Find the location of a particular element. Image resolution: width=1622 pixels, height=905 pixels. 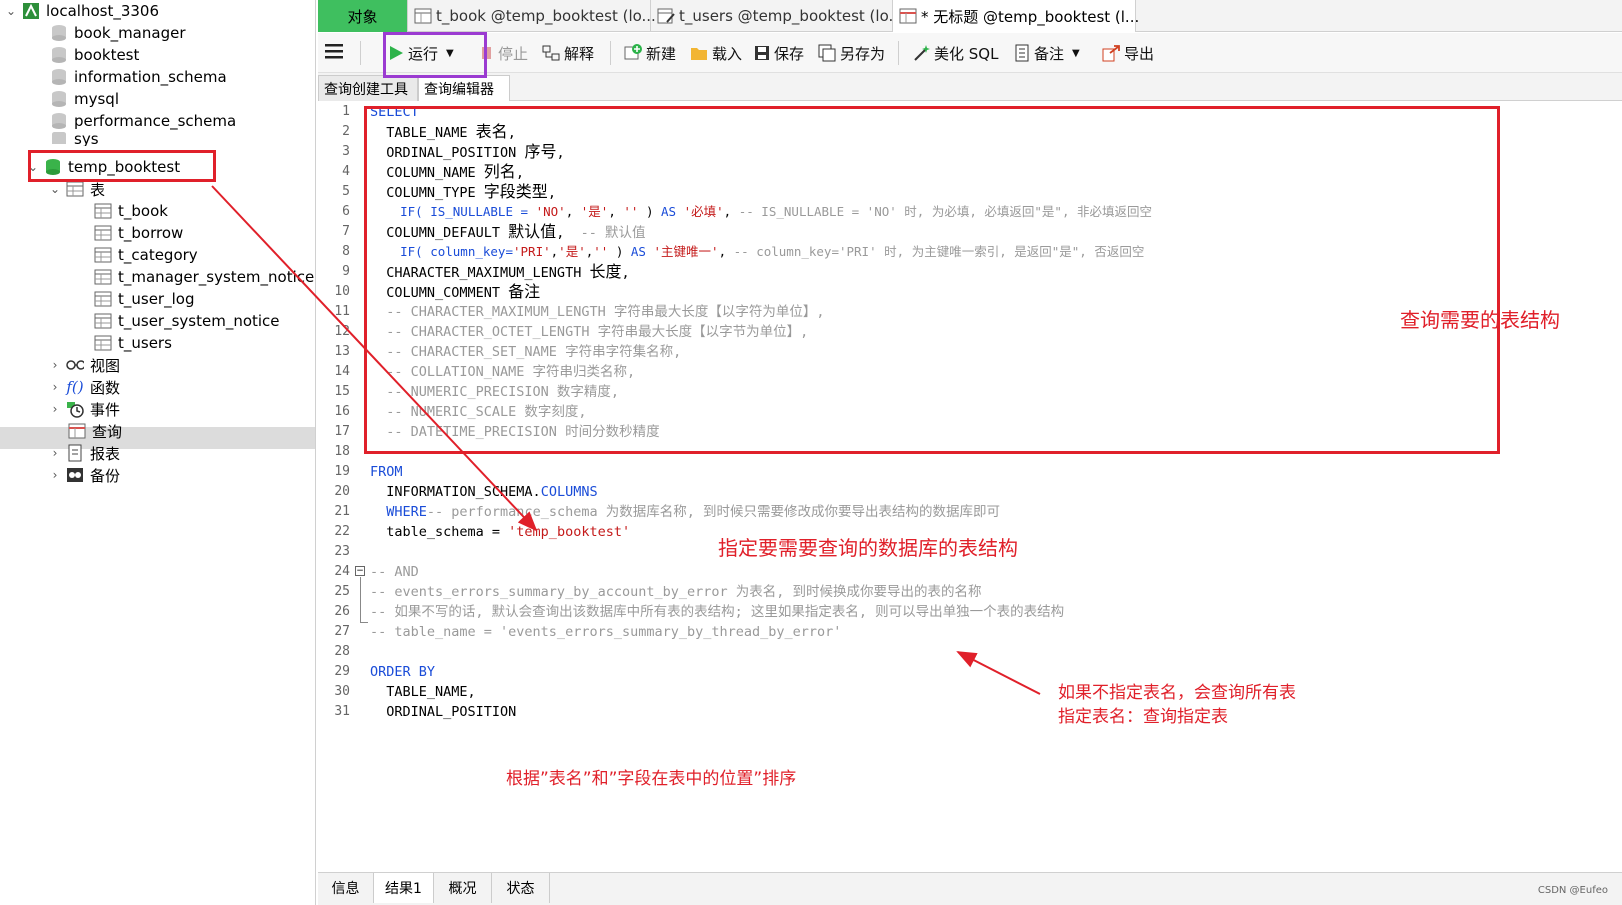

line-number: 27 is located at coordinates (342, 631).